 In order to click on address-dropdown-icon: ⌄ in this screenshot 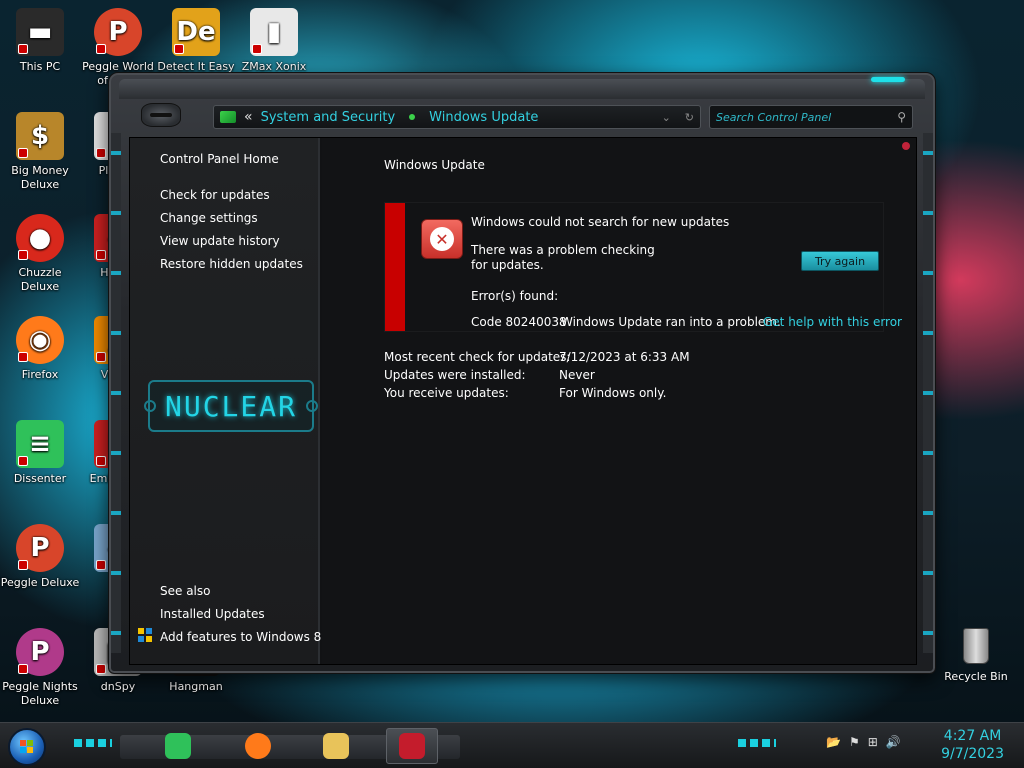, I will do `click(666, 117)`.